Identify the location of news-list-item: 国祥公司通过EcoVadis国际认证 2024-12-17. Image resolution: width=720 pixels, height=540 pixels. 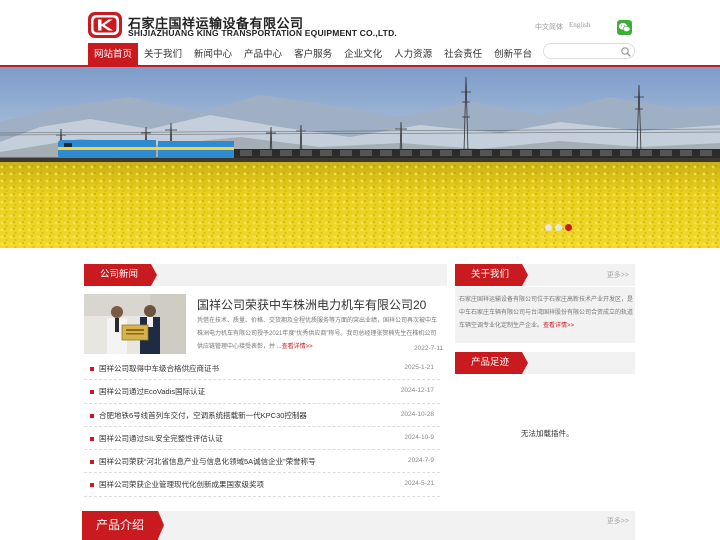
(262, 392).